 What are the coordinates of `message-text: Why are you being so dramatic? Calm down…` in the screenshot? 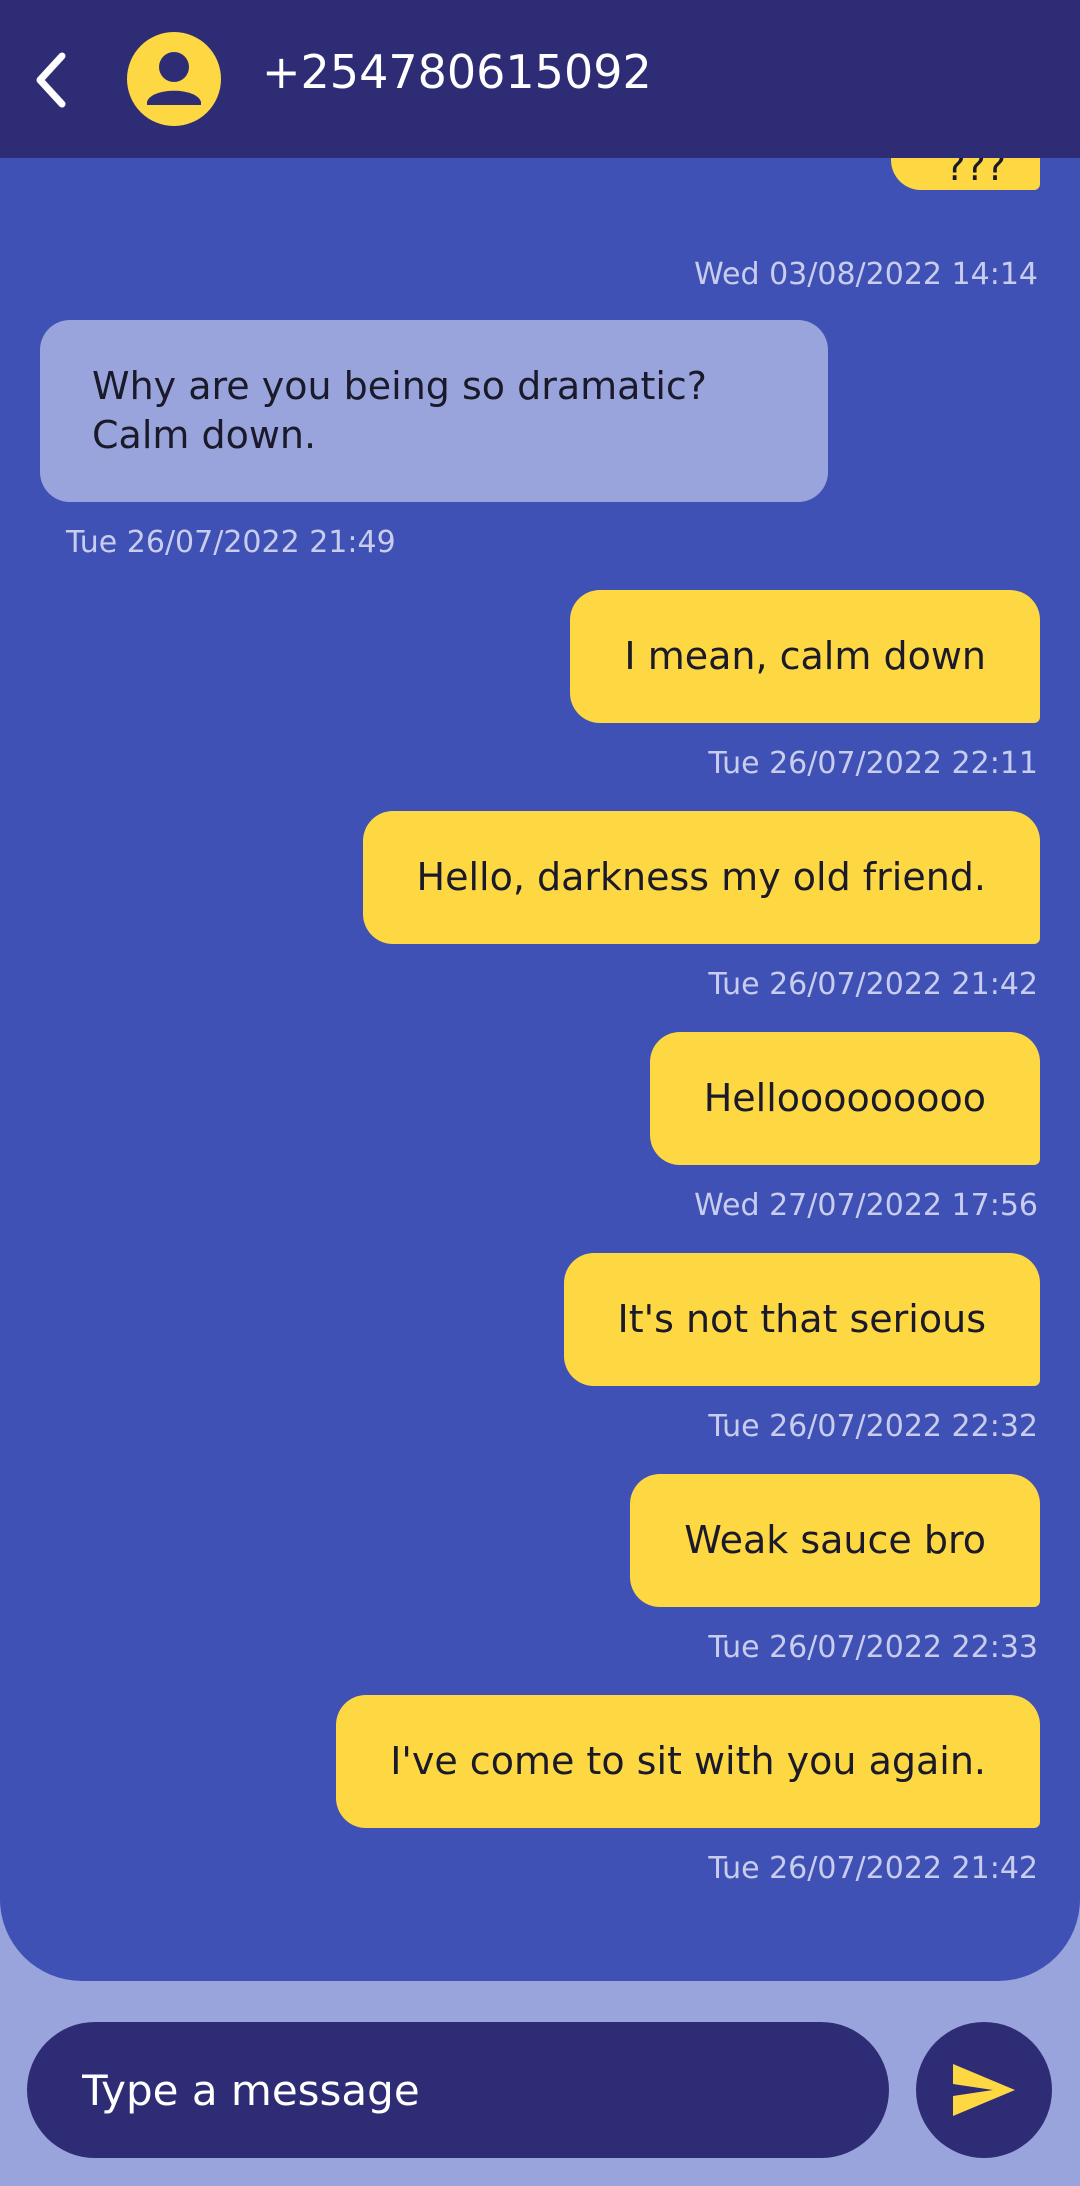 It's located at (399, 410).